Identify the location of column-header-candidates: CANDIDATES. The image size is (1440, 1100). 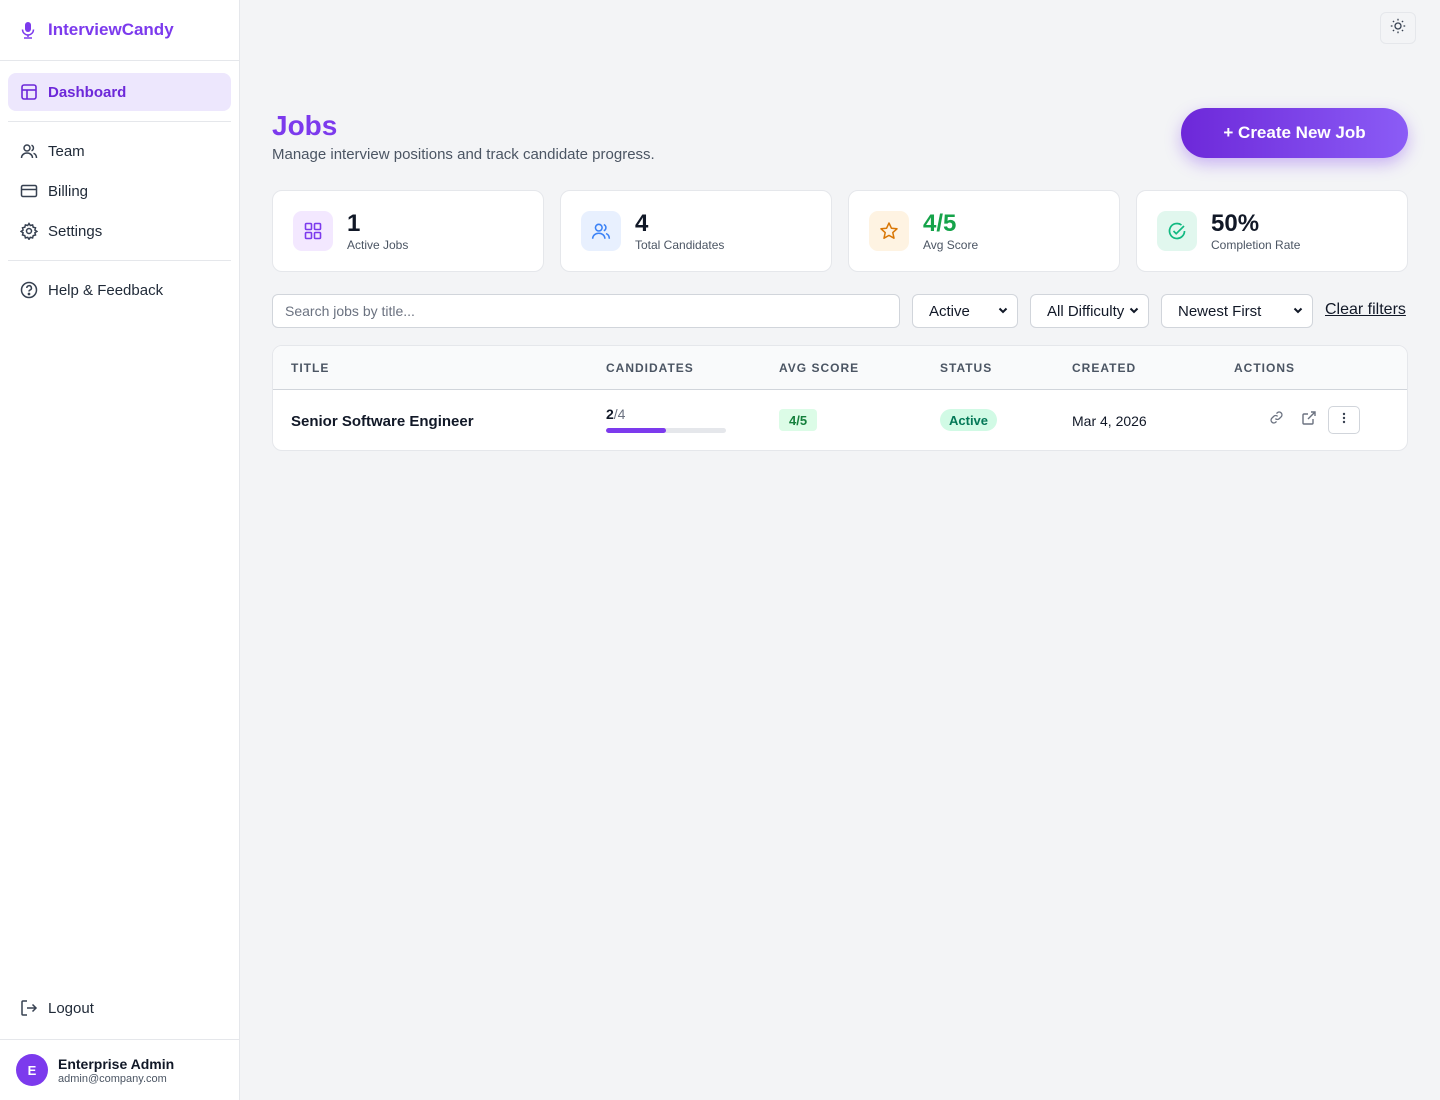
(650, 368).